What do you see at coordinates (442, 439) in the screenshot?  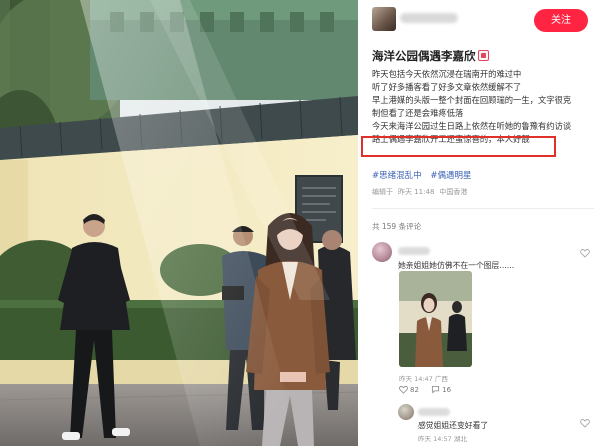 I see `comment-meta: 昨天 14:57 湖北` at bounding box center [442, 439].